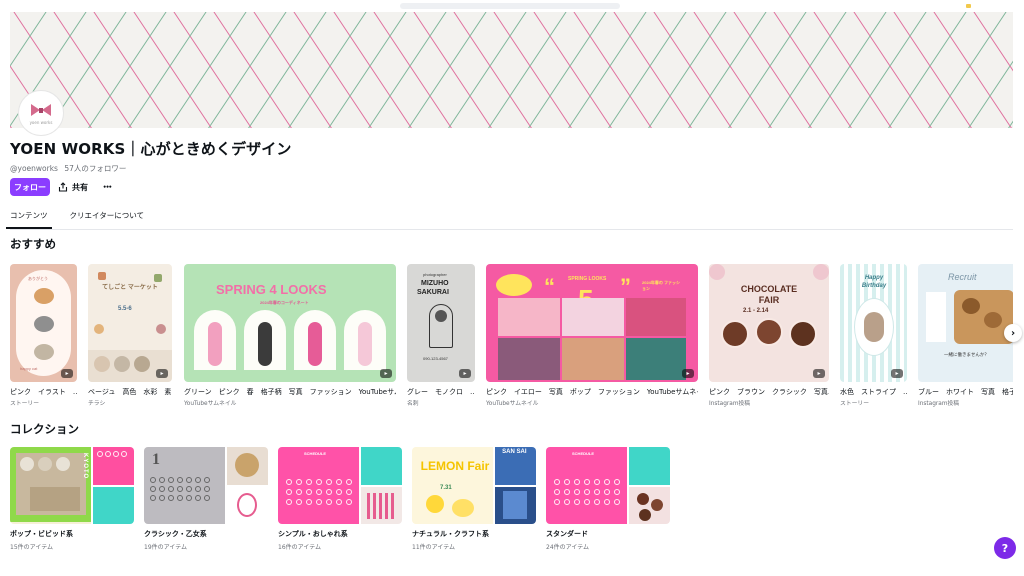 The width and height of the screenshot is (1024, 576). I want to click on collection-label: シンプル・おしゃれ系, so click(313, 534).